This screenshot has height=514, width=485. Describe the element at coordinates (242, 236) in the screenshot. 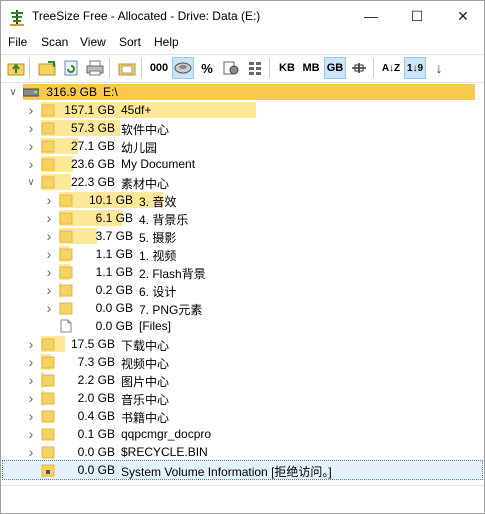

I see `tree-row: › 3.7 GB 5. 摄影` at that location.